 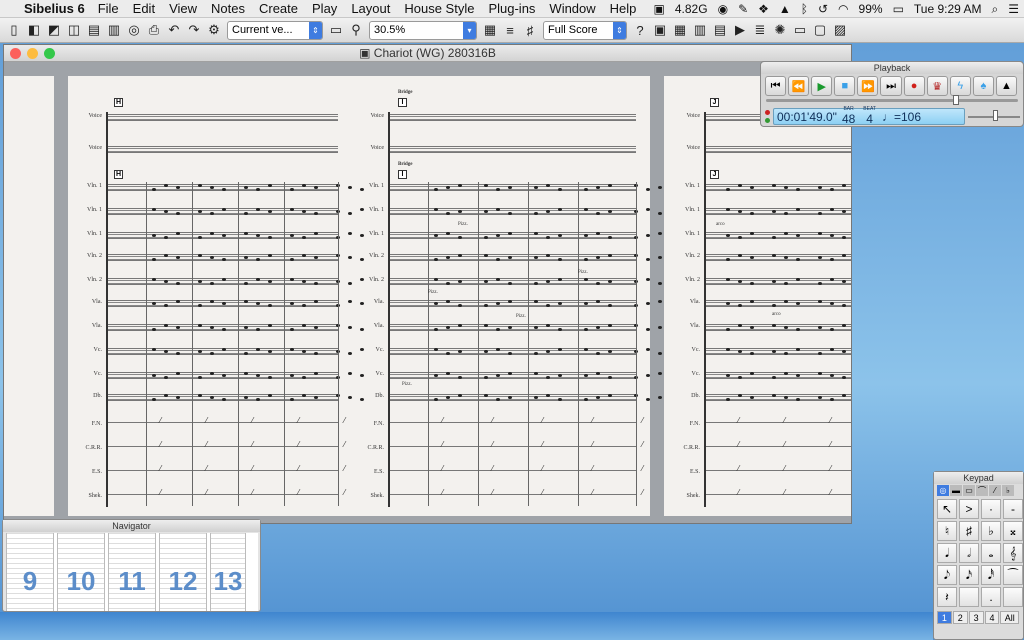 What do you see at coordinates (947, 597) in the screenshot?
I see `keypad-key: 𝄽` at bounding box center [947, 597].